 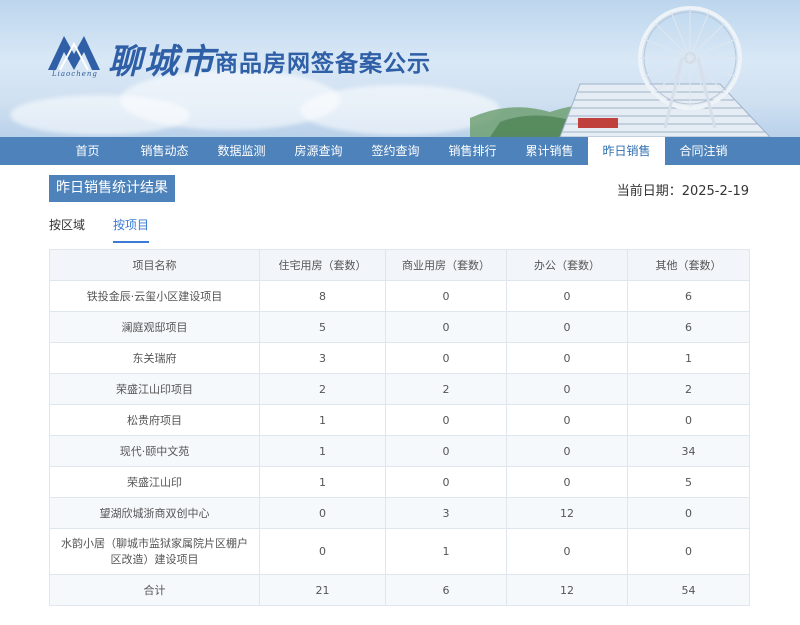 I want to click on ferris-wheel-scenery-icon, so click(x=620, y=71).